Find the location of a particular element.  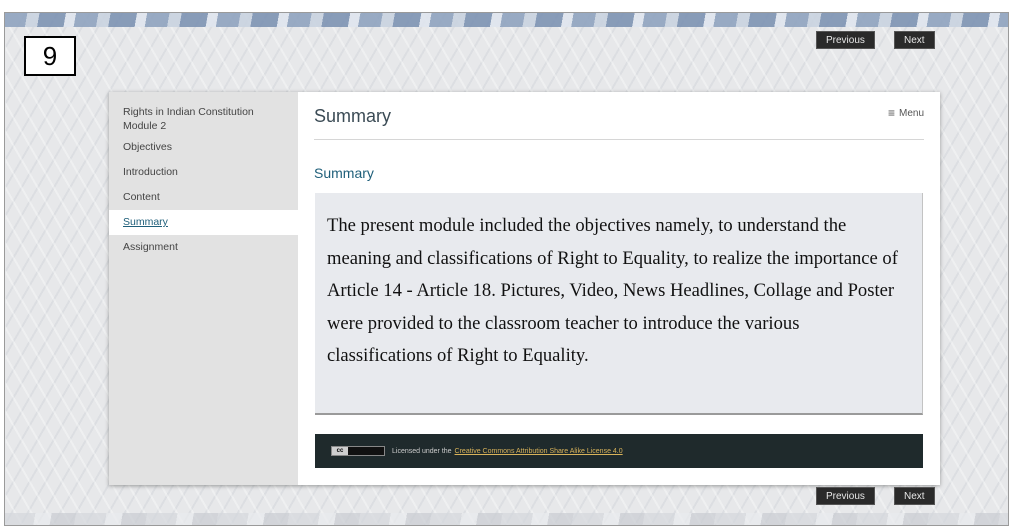

sidebar-item-content: Content is located at coordinates (203, 197).